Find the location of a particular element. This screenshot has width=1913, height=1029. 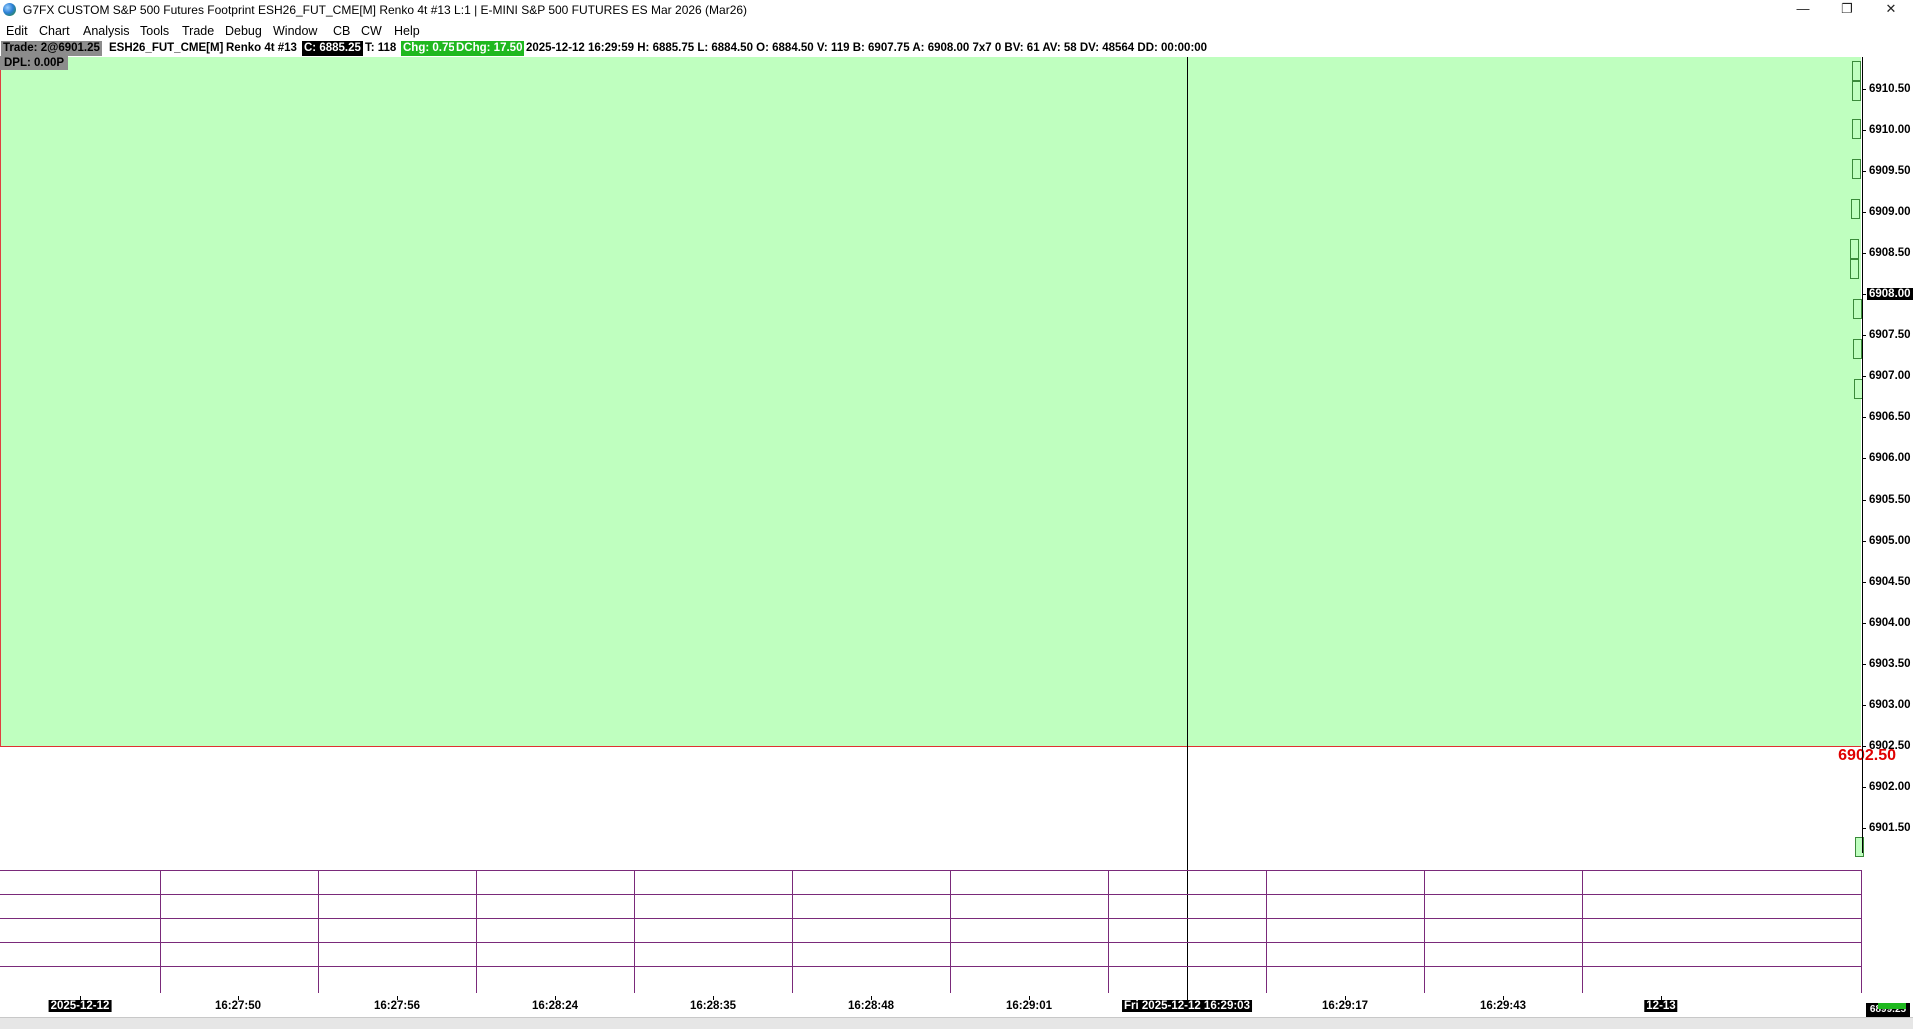

close-button: ✕ is located at coordinates (1891, 9).